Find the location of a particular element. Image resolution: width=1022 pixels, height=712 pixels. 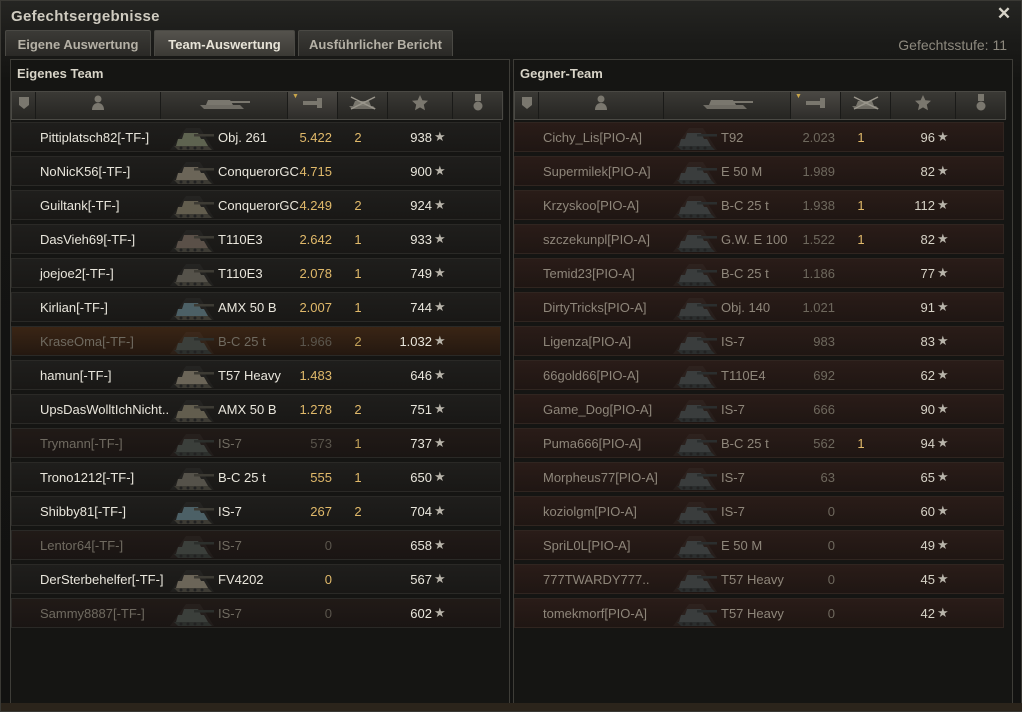

player-row: Game_Dog[PIO-A] IS-7 666 90 ★ is located at coordinates (759, 409).